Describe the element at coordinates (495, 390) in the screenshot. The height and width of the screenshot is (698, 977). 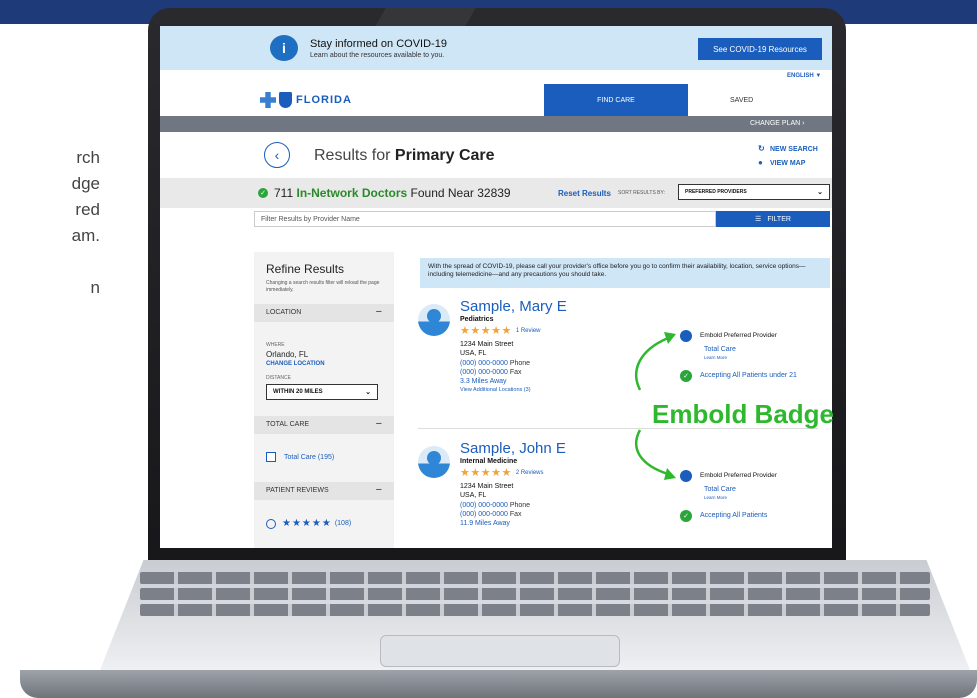
I see `additional-locations-link: View Additional Locations (3)` at that location.